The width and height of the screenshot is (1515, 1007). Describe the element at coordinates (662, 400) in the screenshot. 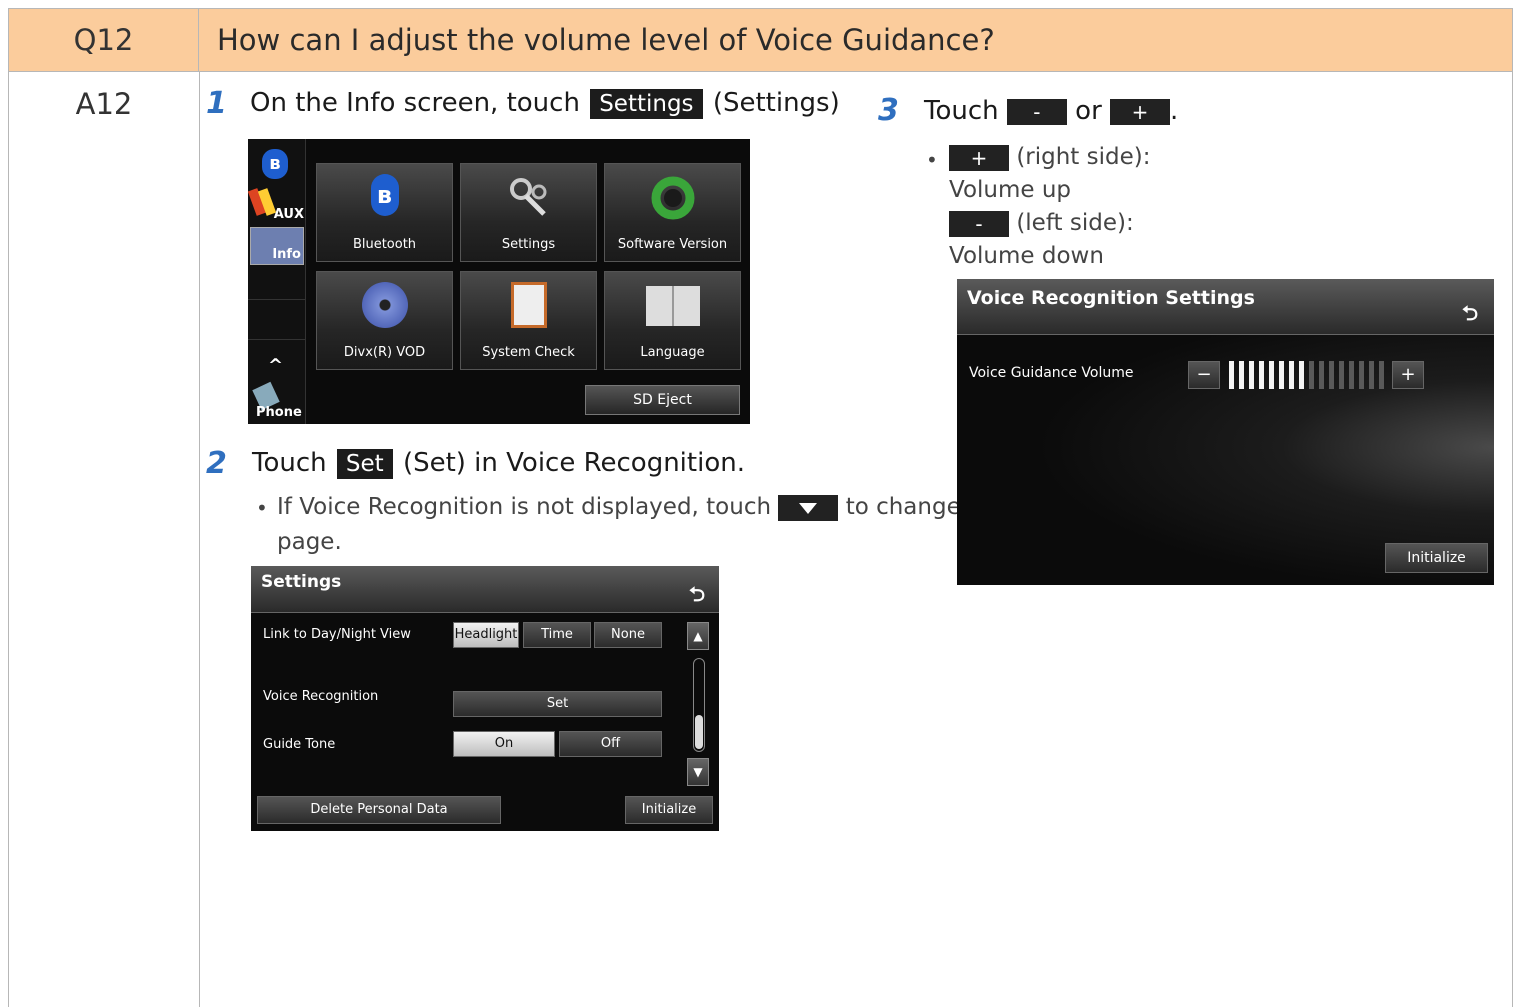

I see `sd-eject-button: SD Eject` at that location.